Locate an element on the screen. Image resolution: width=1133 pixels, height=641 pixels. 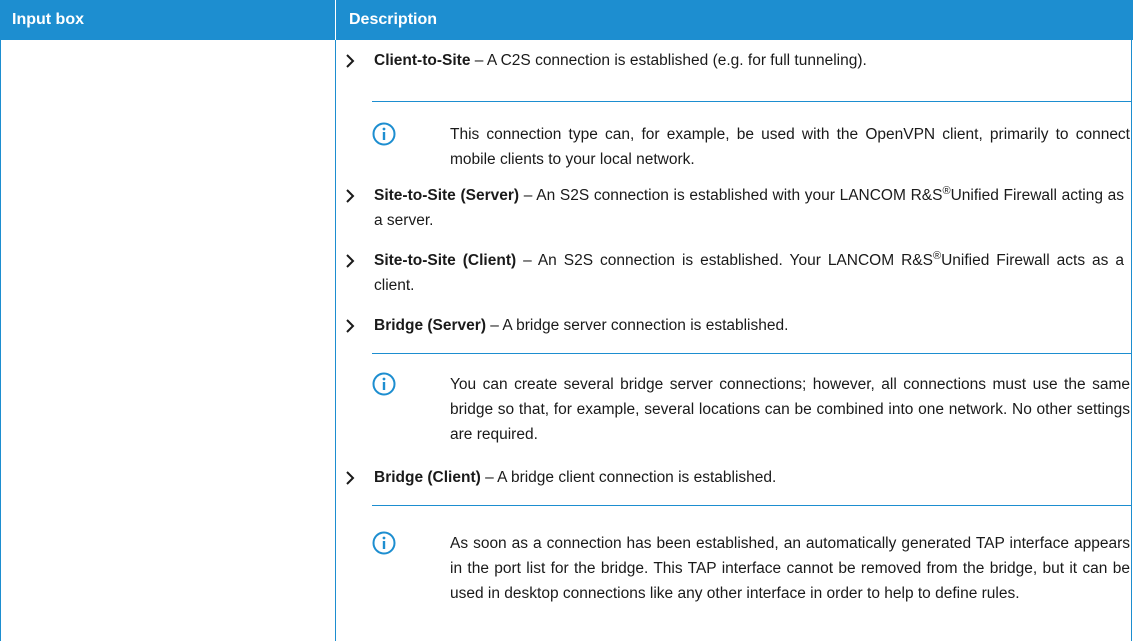
table-border-left is located at coordinates (0, 340).